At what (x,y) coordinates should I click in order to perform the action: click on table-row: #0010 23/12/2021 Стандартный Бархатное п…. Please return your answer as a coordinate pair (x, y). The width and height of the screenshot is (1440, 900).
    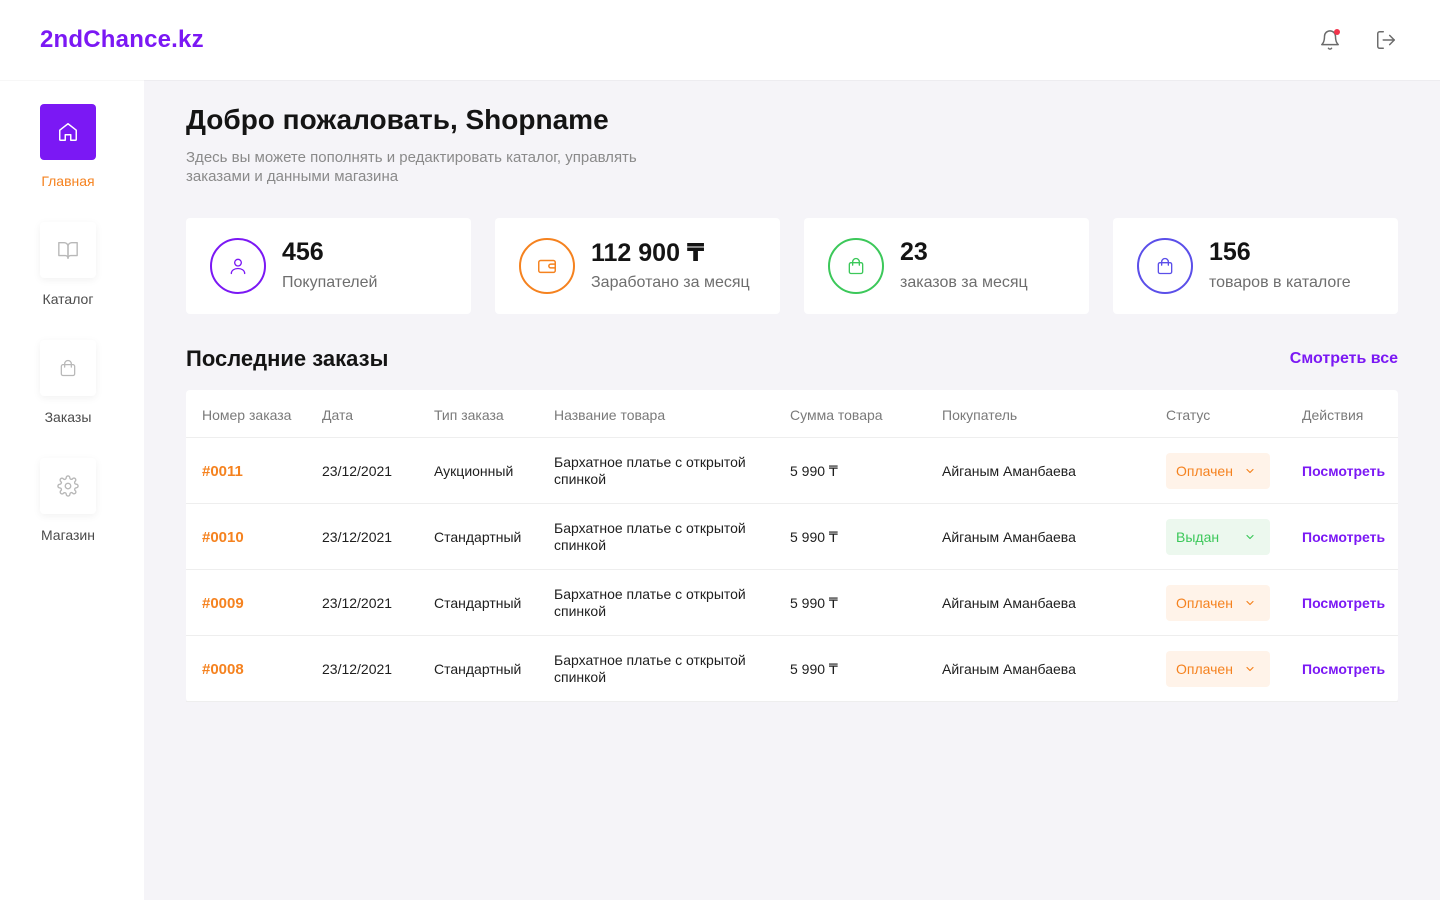
    Looking at the image, I should click on (792, 537).